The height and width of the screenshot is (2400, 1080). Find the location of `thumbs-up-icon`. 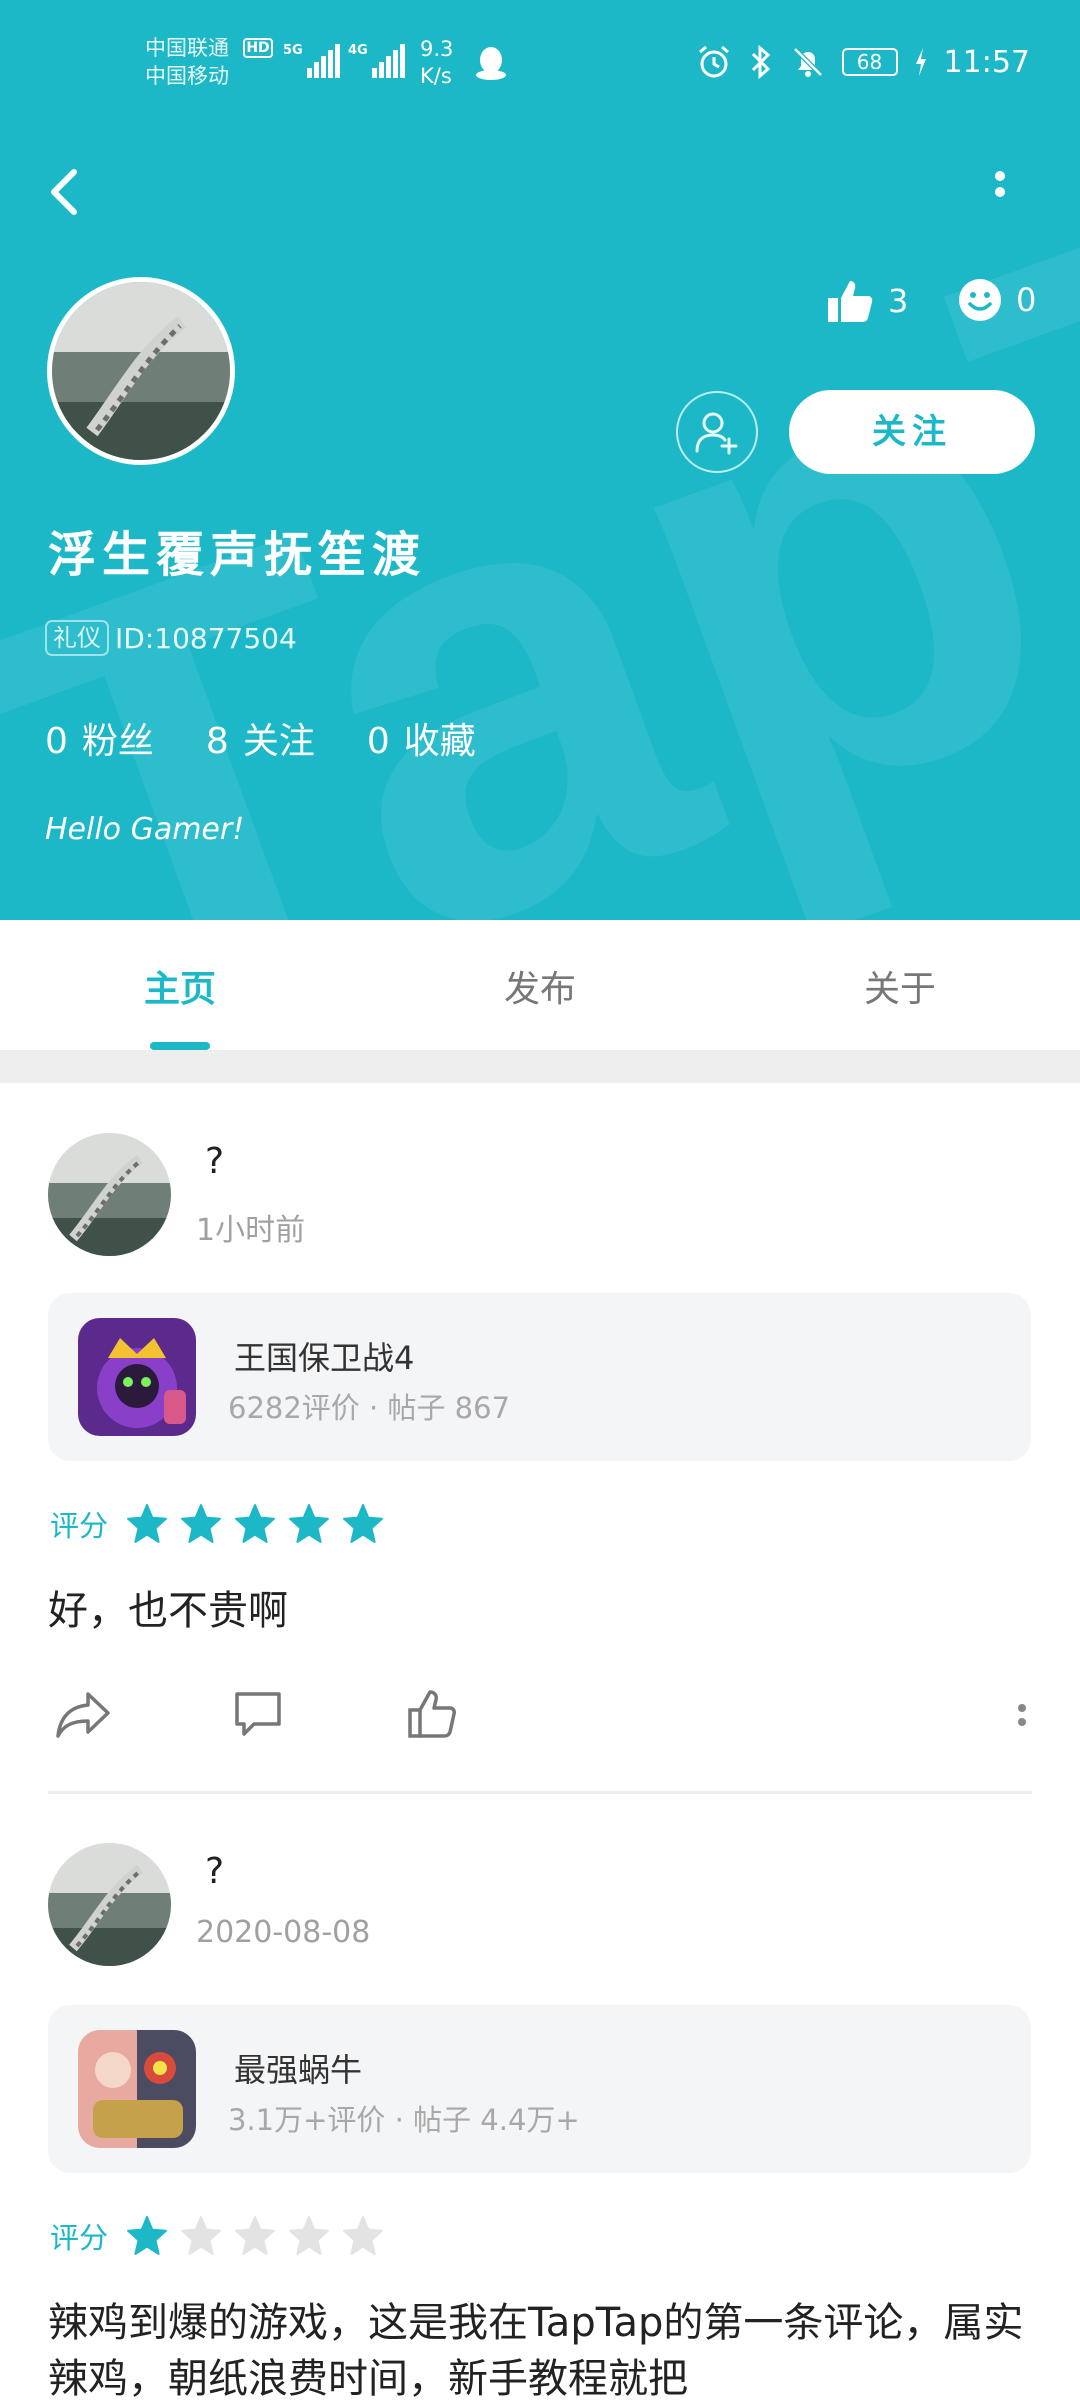

thumbs-up-icon is located at coordinates (850, 301).